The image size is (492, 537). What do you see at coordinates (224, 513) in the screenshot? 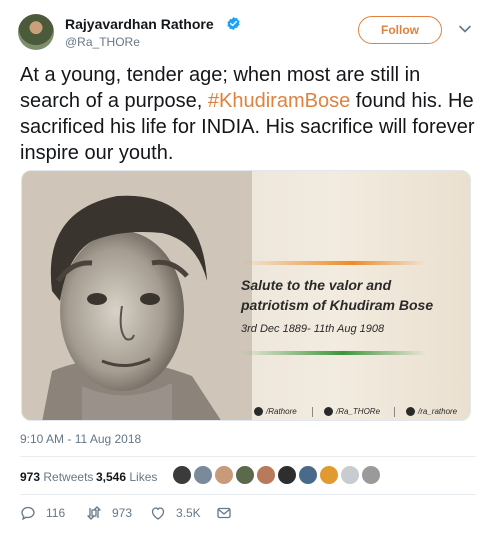
I see `envelope-icon` at bounding box center [224, 513].